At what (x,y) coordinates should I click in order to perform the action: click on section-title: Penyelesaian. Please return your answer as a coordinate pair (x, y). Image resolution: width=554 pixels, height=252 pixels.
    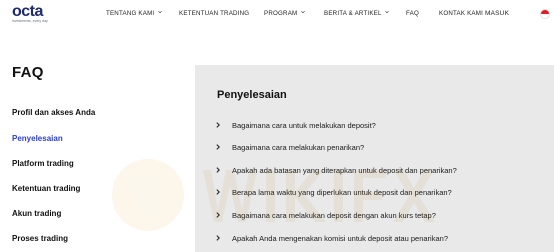
    Looking at the image, I should click on (252, 95).